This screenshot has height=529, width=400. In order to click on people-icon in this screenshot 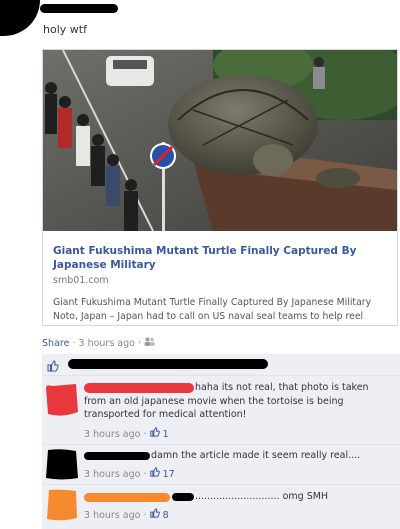, I will do `click(149, 343)`.